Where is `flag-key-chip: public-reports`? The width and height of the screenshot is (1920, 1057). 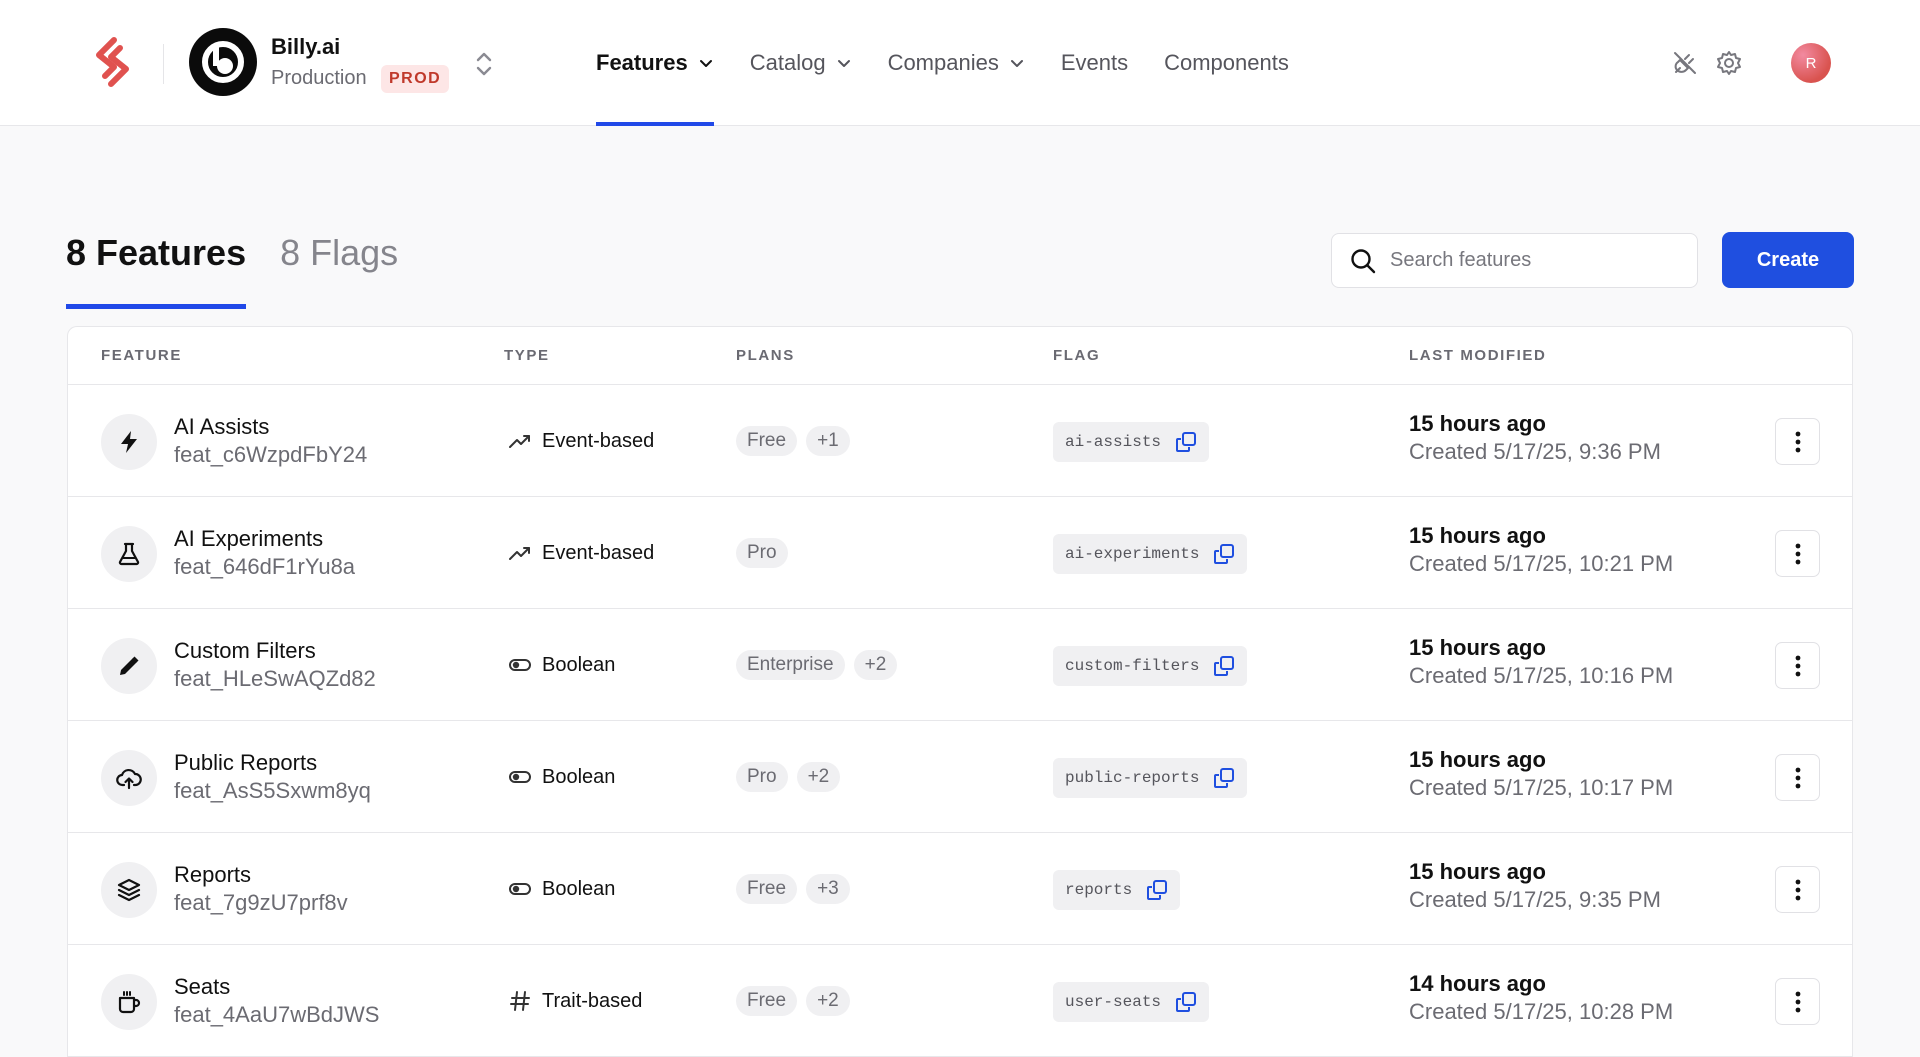 flag-key-chip: public-reports is located at coordinates (1150, 778).